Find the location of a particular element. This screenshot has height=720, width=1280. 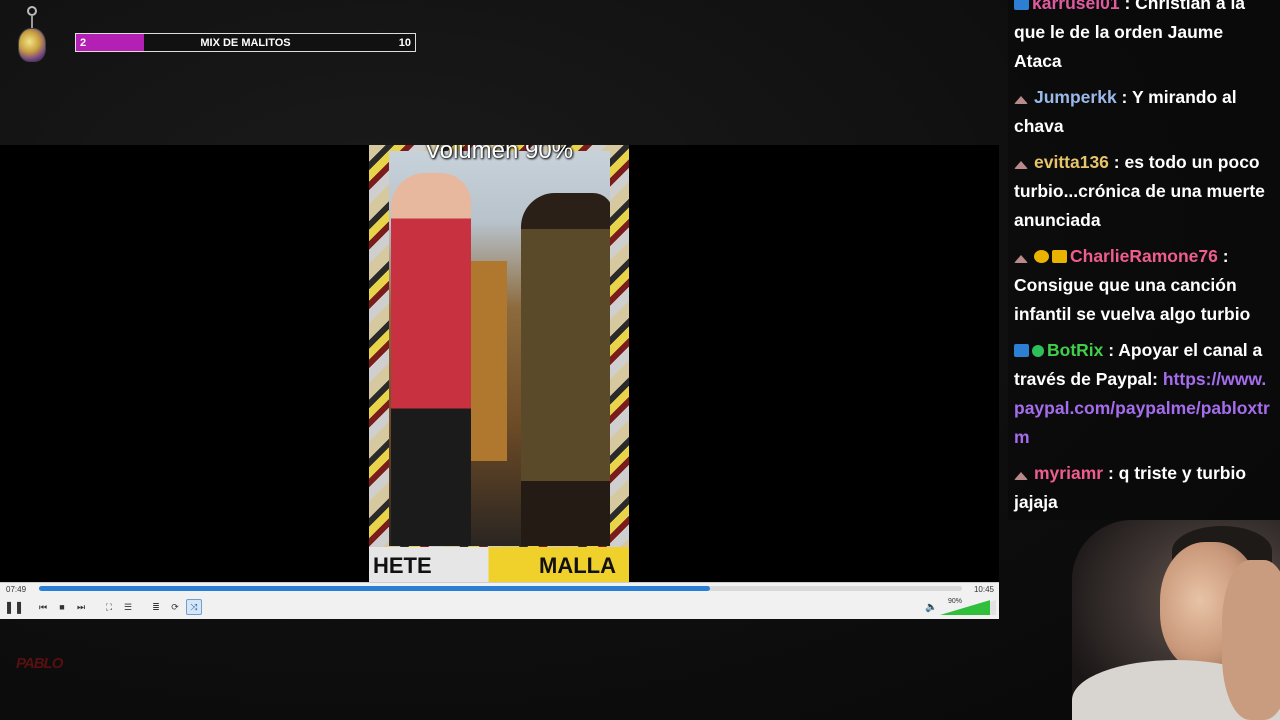

verified-badge-icon is located at coordinates (1038, 351).